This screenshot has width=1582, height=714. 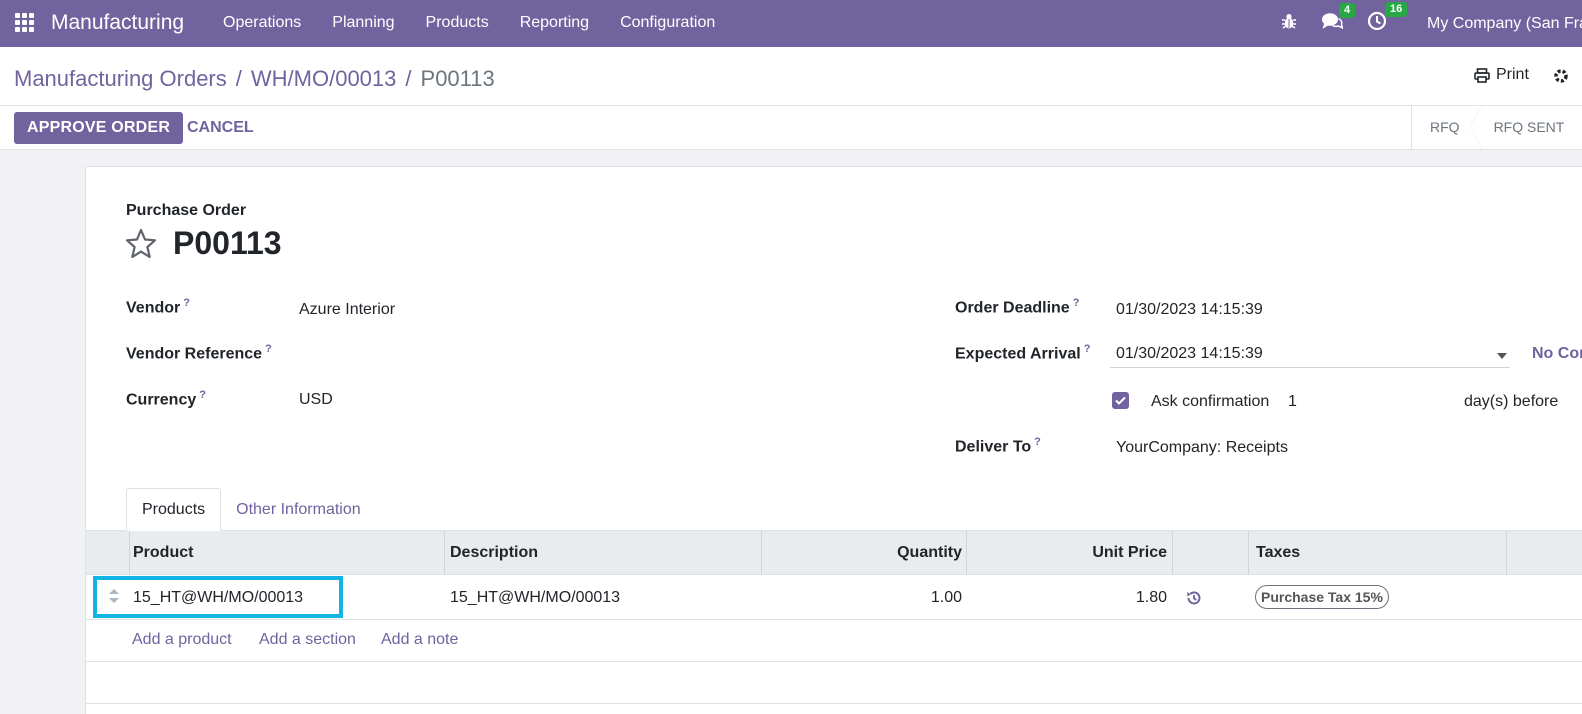 I want to click on printer-icon, so click(x=1482, y=75).